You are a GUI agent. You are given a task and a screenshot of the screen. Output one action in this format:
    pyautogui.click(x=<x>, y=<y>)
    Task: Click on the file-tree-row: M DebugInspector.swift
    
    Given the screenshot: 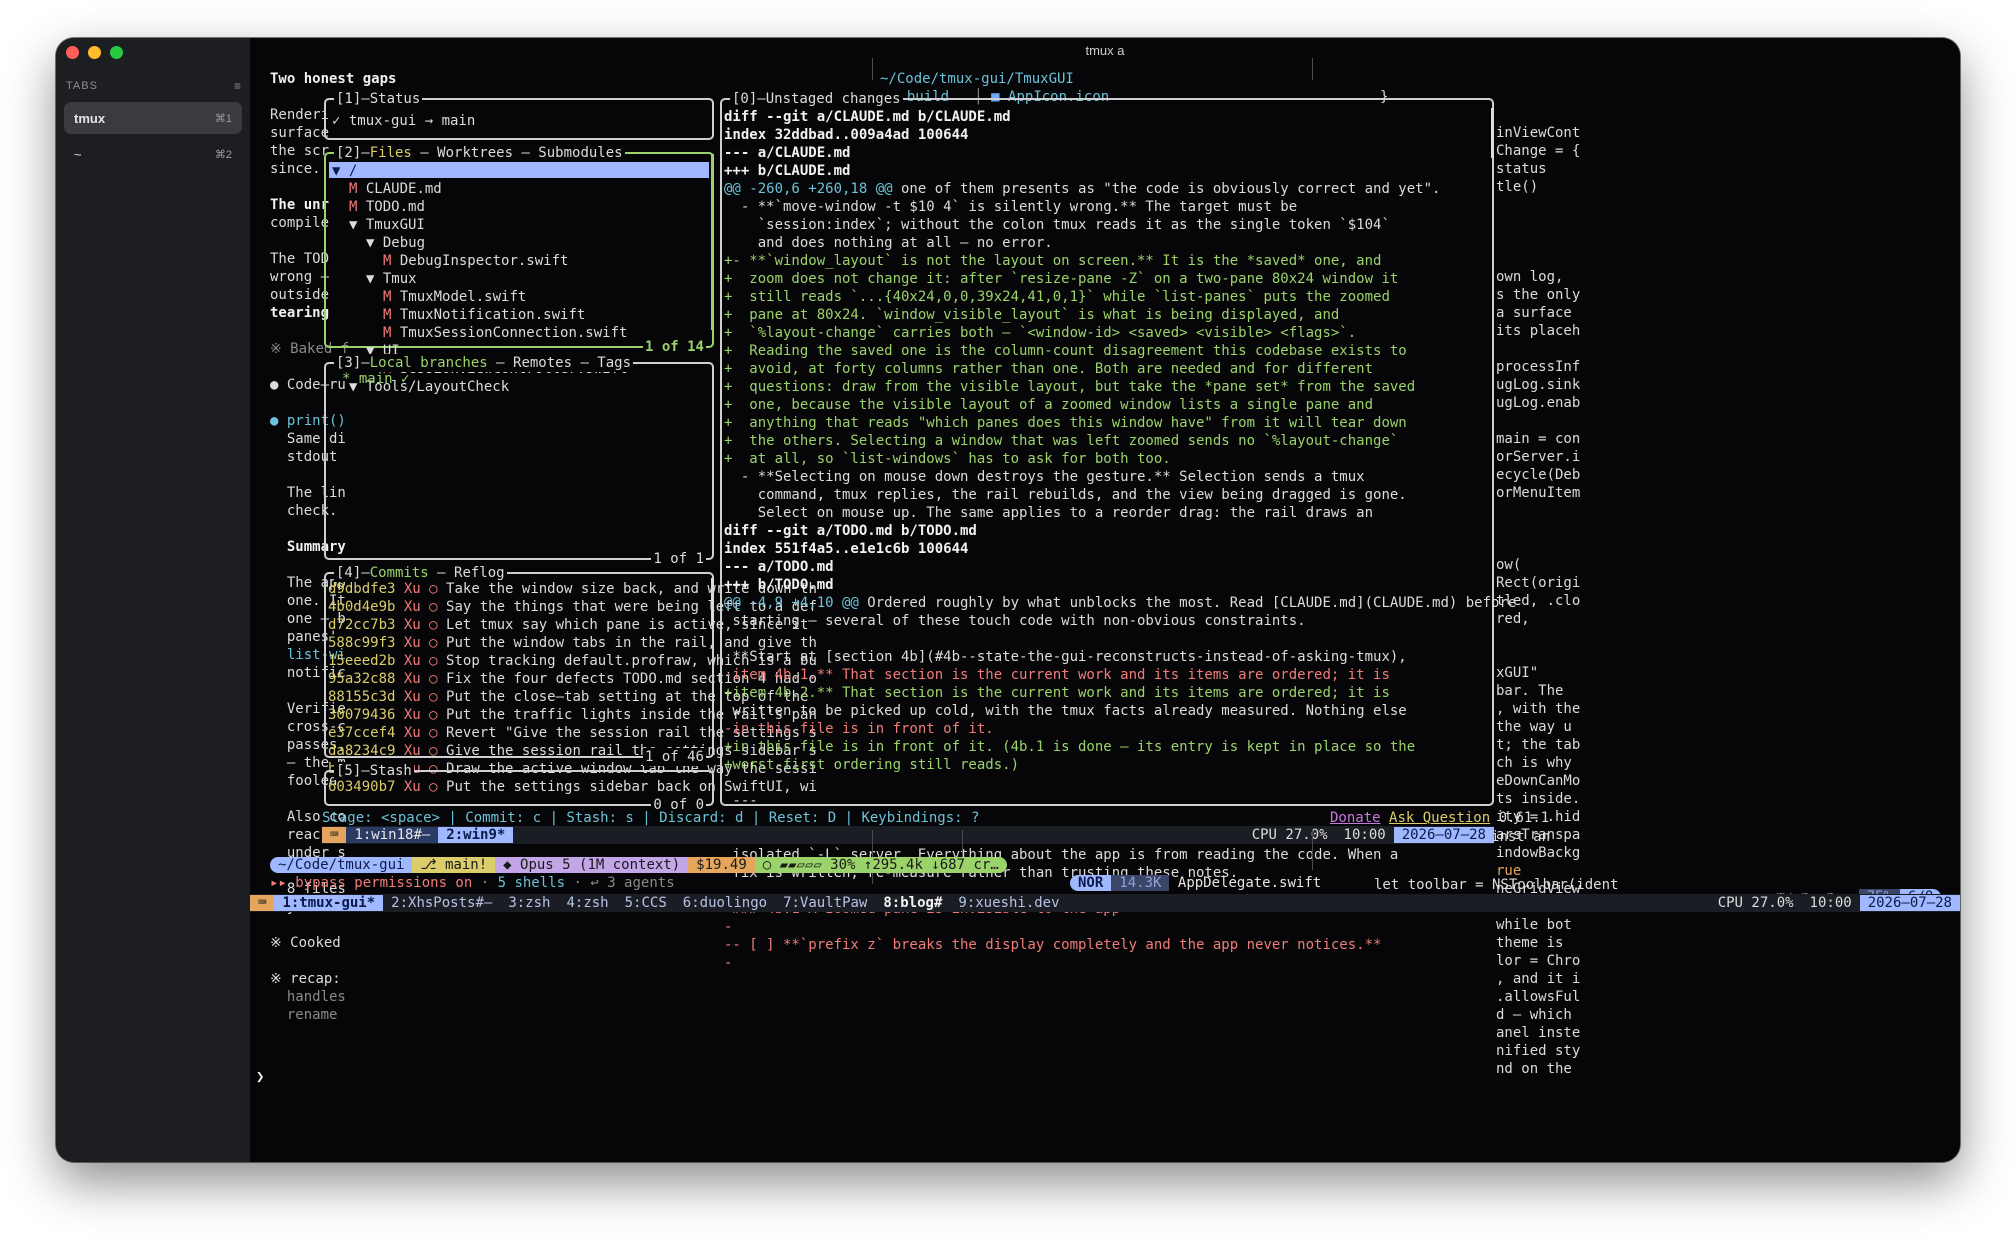 What is the action you would take?
    pyautogui.click(x=475, y=261)
    